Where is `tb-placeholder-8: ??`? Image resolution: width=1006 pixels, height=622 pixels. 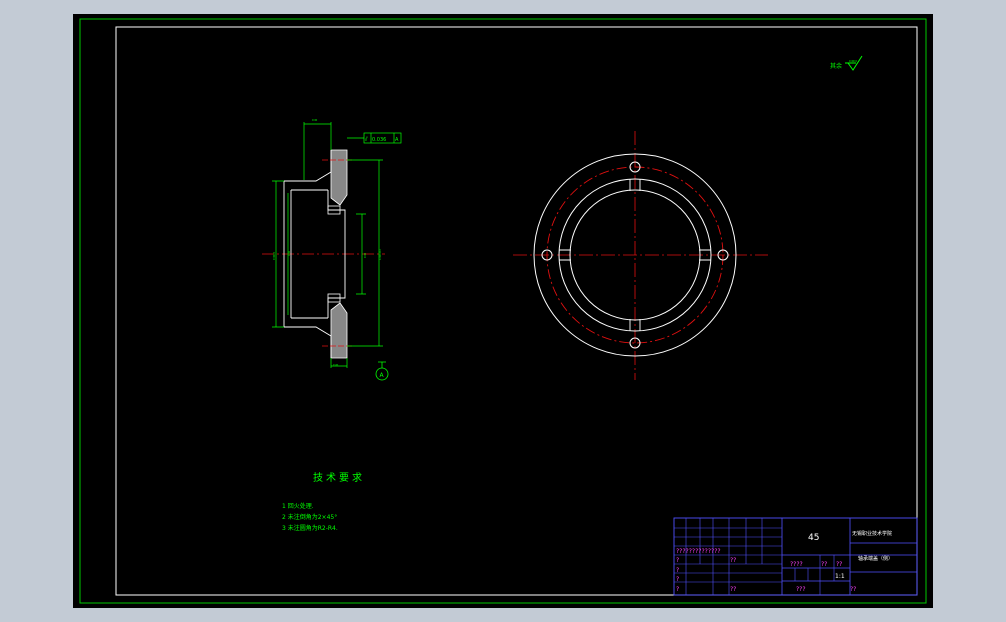 tb-placeholder-8: ?? is located at coordinates (853, 589).